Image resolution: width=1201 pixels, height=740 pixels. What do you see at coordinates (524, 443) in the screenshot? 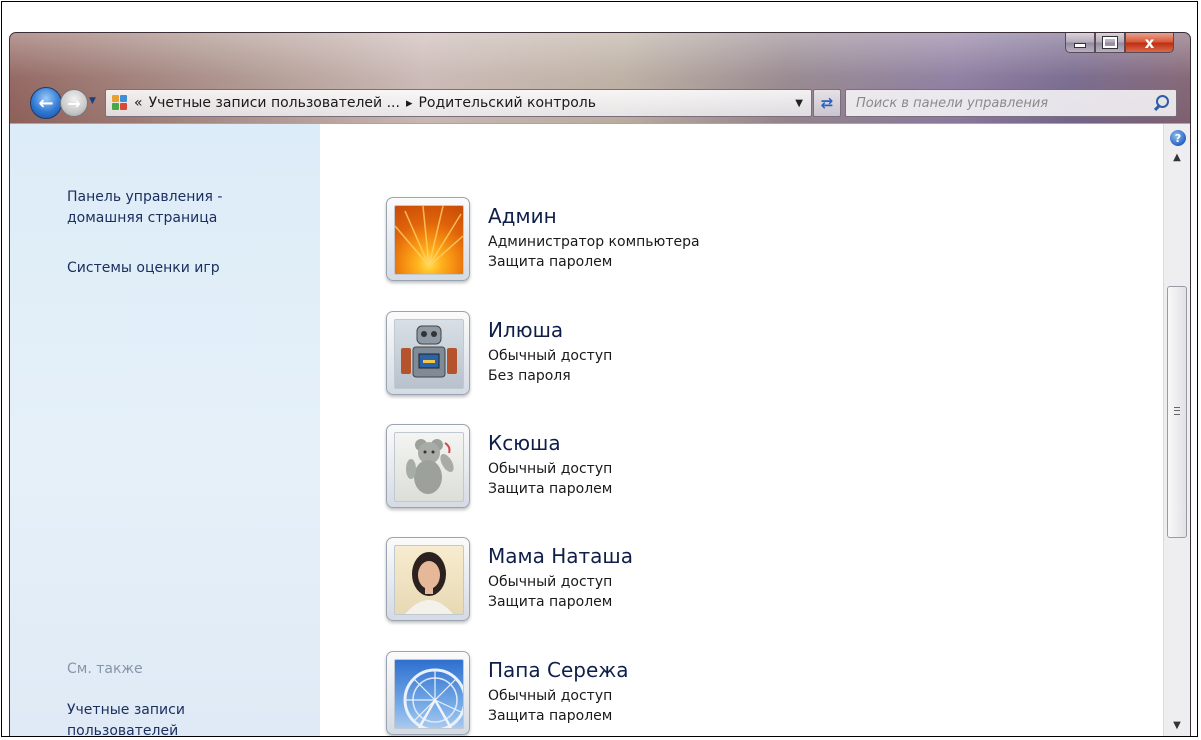
I see `user-name: Ксюша` at bounding box center [524, 443].